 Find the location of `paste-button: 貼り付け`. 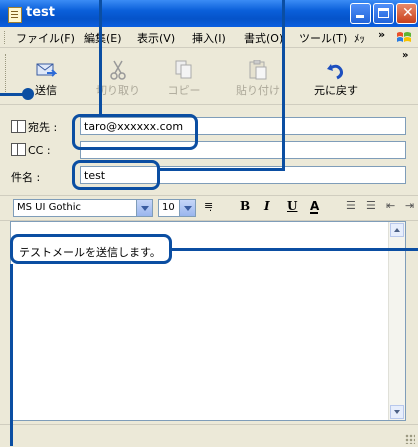

paste-button: 貼り付け is located at coordinates (258, 75).